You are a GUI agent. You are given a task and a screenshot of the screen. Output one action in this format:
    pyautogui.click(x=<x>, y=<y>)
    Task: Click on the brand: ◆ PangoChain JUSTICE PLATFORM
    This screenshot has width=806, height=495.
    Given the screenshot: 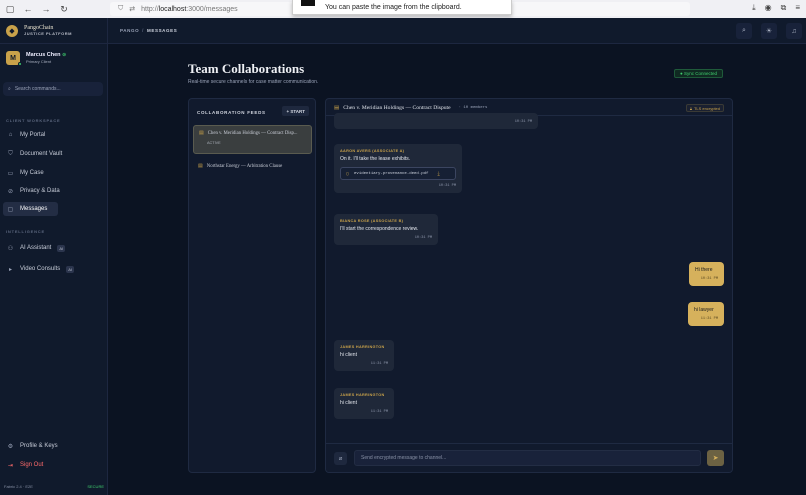 What is the action you would take?
    pyautogui.click(x=53, y=31)
    